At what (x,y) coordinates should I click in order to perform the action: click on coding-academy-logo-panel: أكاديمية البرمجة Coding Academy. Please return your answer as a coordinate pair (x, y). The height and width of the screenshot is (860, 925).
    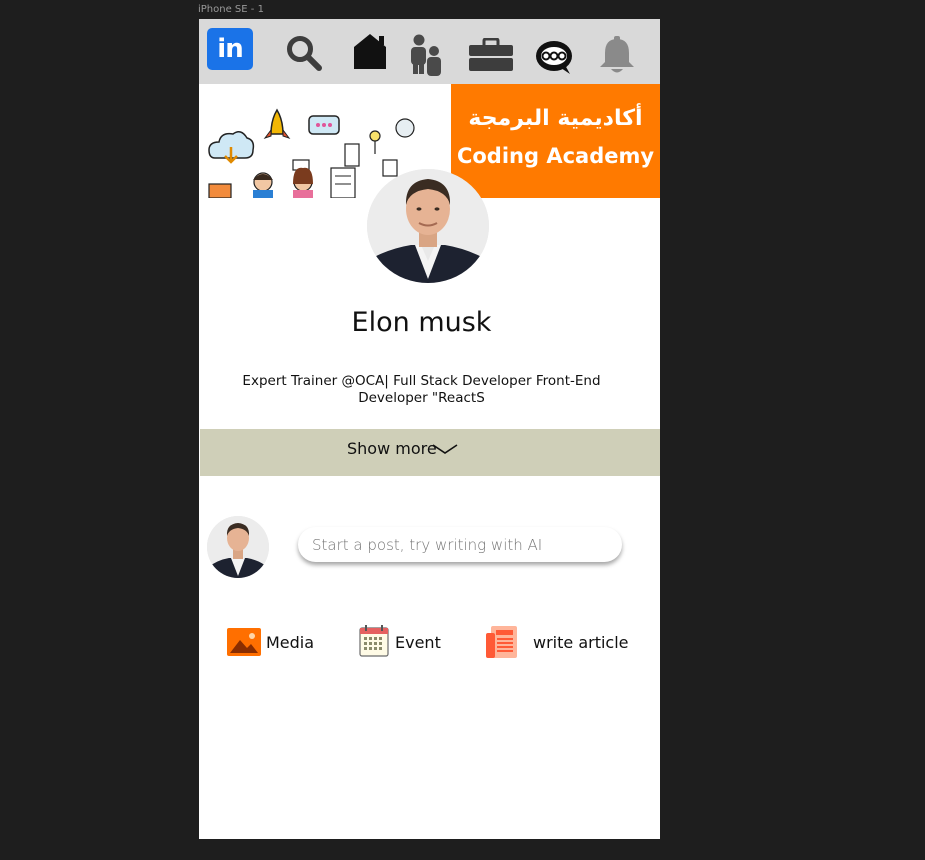
    Looking at the image, I should click on (555, 141).